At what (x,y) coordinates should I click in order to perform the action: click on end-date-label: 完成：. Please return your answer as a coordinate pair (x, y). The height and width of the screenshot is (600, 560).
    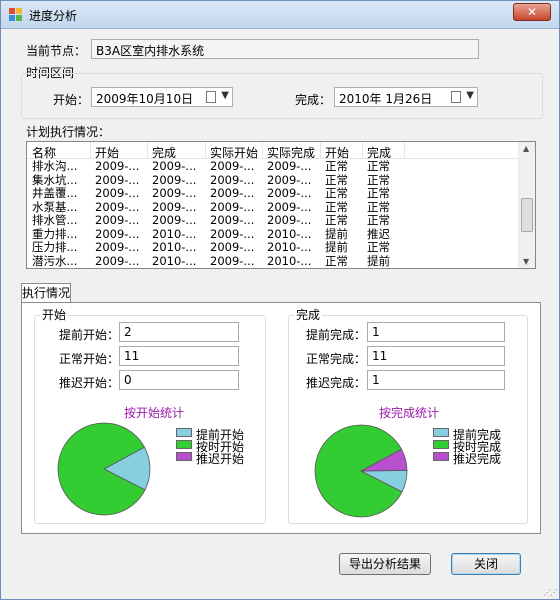
    Looking at the image, I should click on (313, 100).